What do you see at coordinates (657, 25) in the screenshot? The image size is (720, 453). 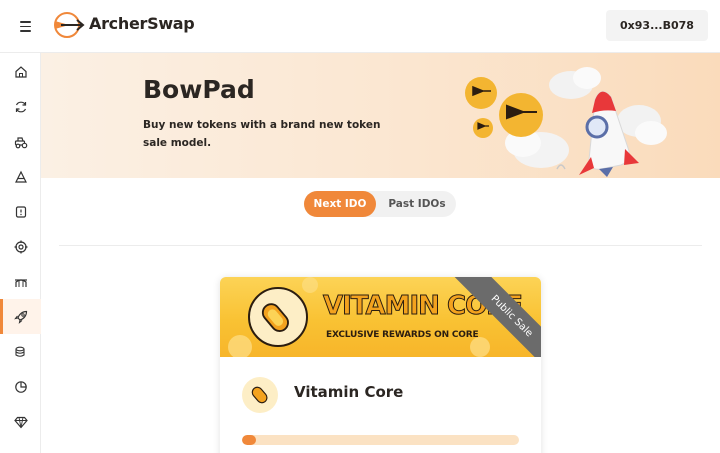 I see `wallet-button: 0x93...B078` at bounding box center [657, 25].